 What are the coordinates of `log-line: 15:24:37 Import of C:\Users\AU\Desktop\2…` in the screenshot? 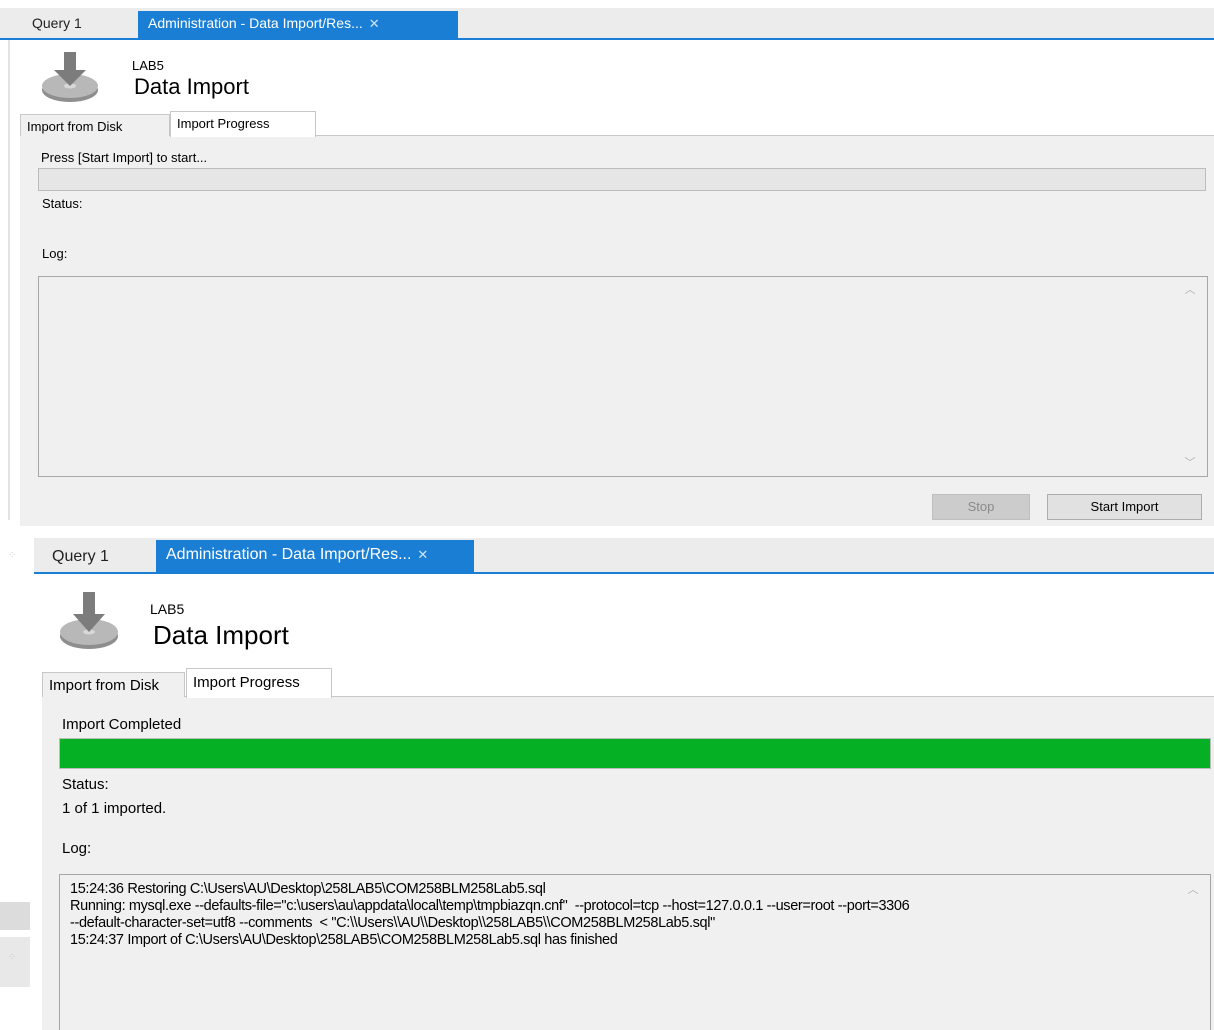 It's located at (344, 940).